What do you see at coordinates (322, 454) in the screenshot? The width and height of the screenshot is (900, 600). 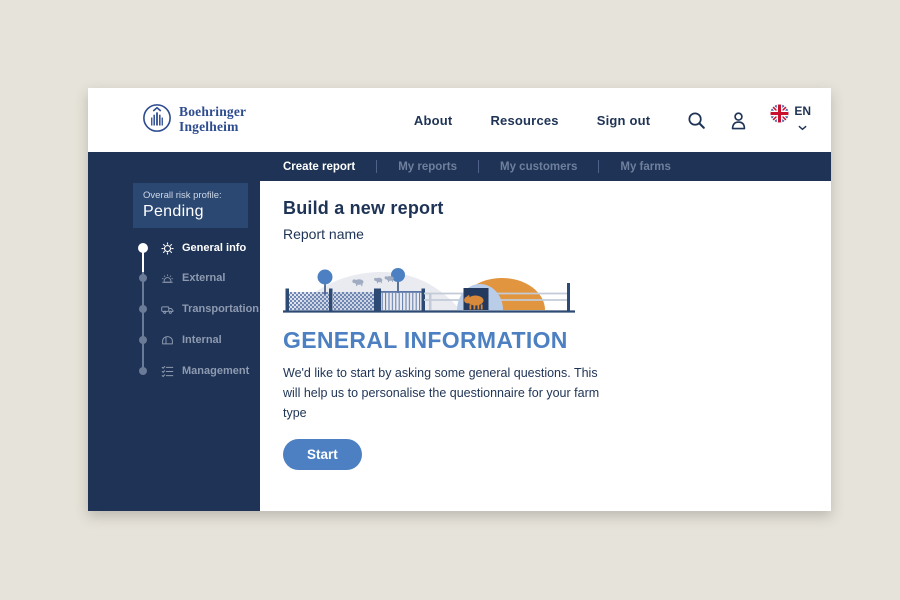 I see `start-button: Start` at bounding box center [322, 454].